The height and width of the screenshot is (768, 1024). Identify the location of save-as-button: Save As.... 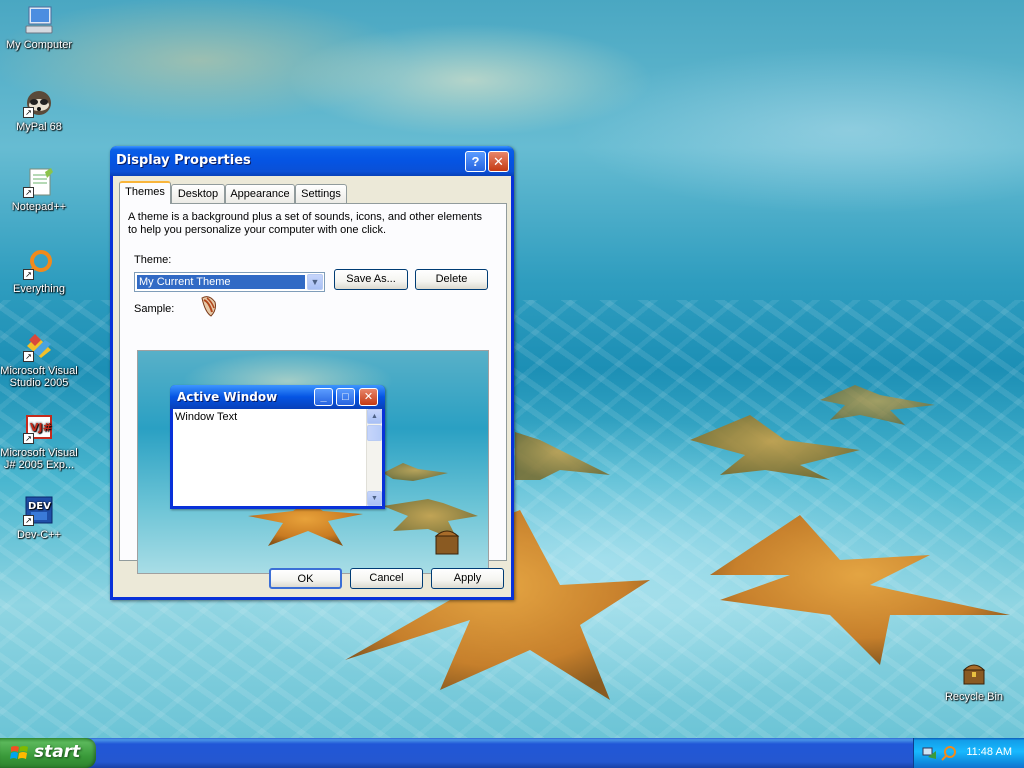
(371, 279).